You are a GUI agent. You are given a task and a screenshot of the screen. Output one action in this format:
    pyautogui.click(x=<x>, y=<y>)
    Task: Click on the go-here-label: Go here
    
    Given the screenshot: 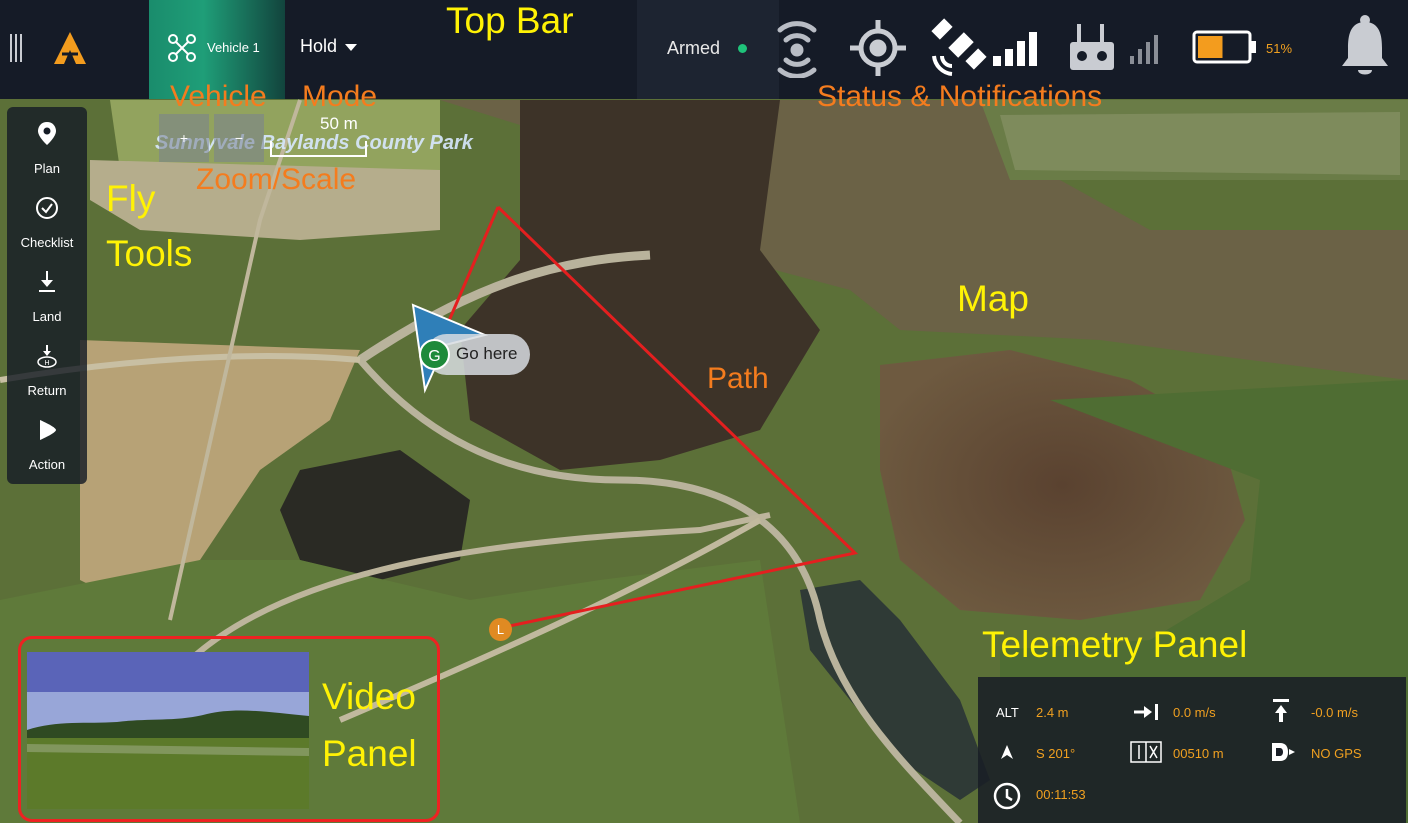 What is the action you would take?
    pyautogui.click(x=487, y=353)
    